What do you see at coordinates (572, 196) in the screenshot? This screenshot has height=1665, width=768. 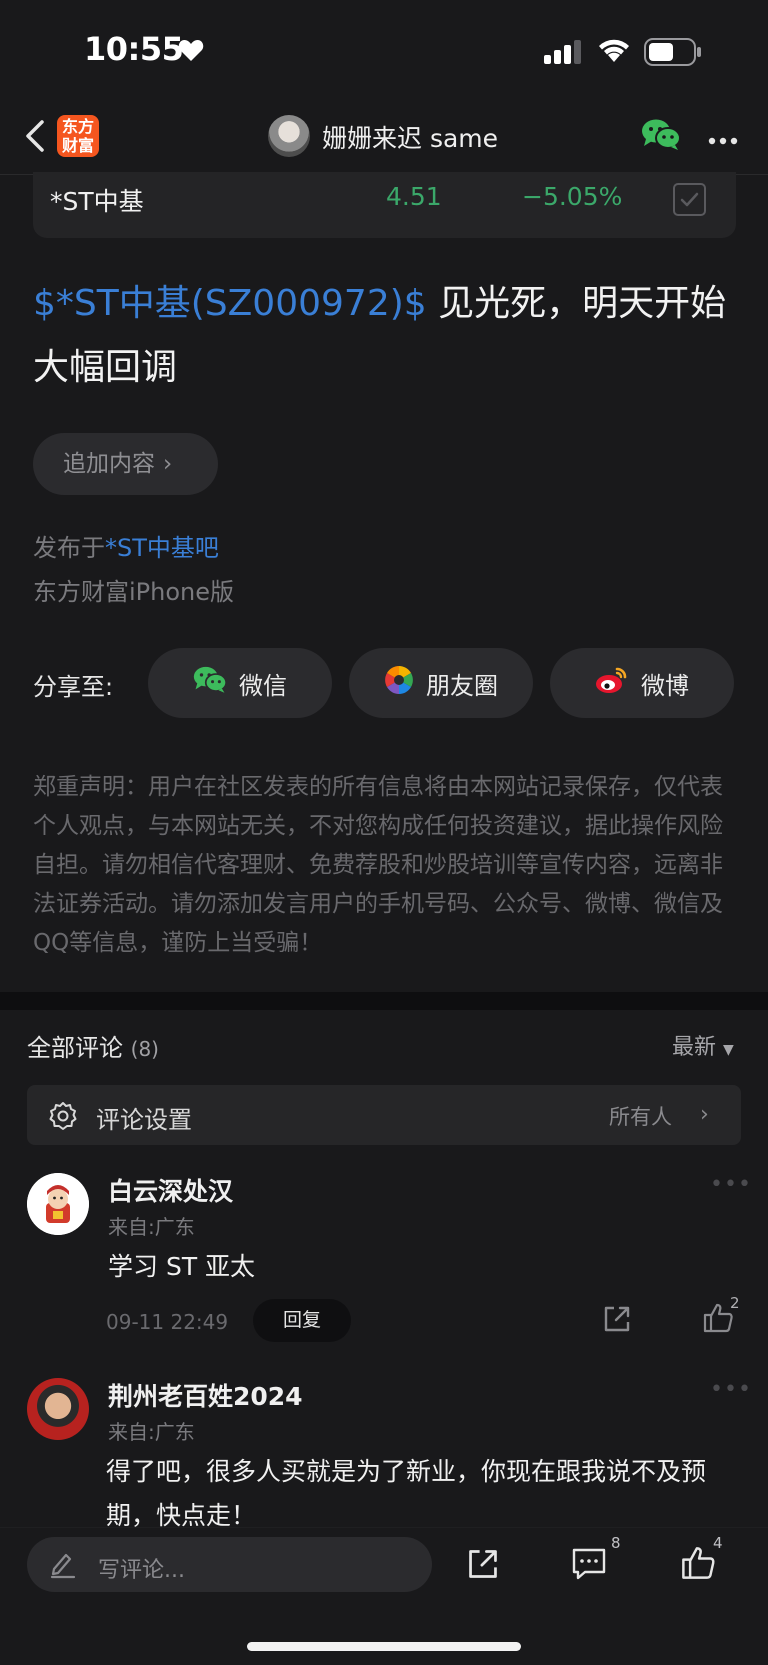 I see `stock-change: −5.05%` at bounding box center [572, 196].